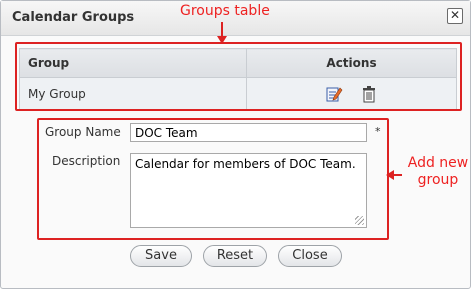 This screenshot has height=289, width=471. I want to click on dialog-title: Calendar Groups, so click(73, 17).